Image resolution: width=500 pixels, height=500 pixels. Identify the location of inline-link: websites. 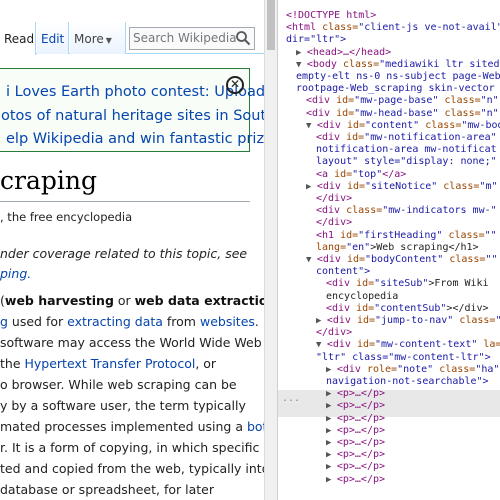
(227, 321).